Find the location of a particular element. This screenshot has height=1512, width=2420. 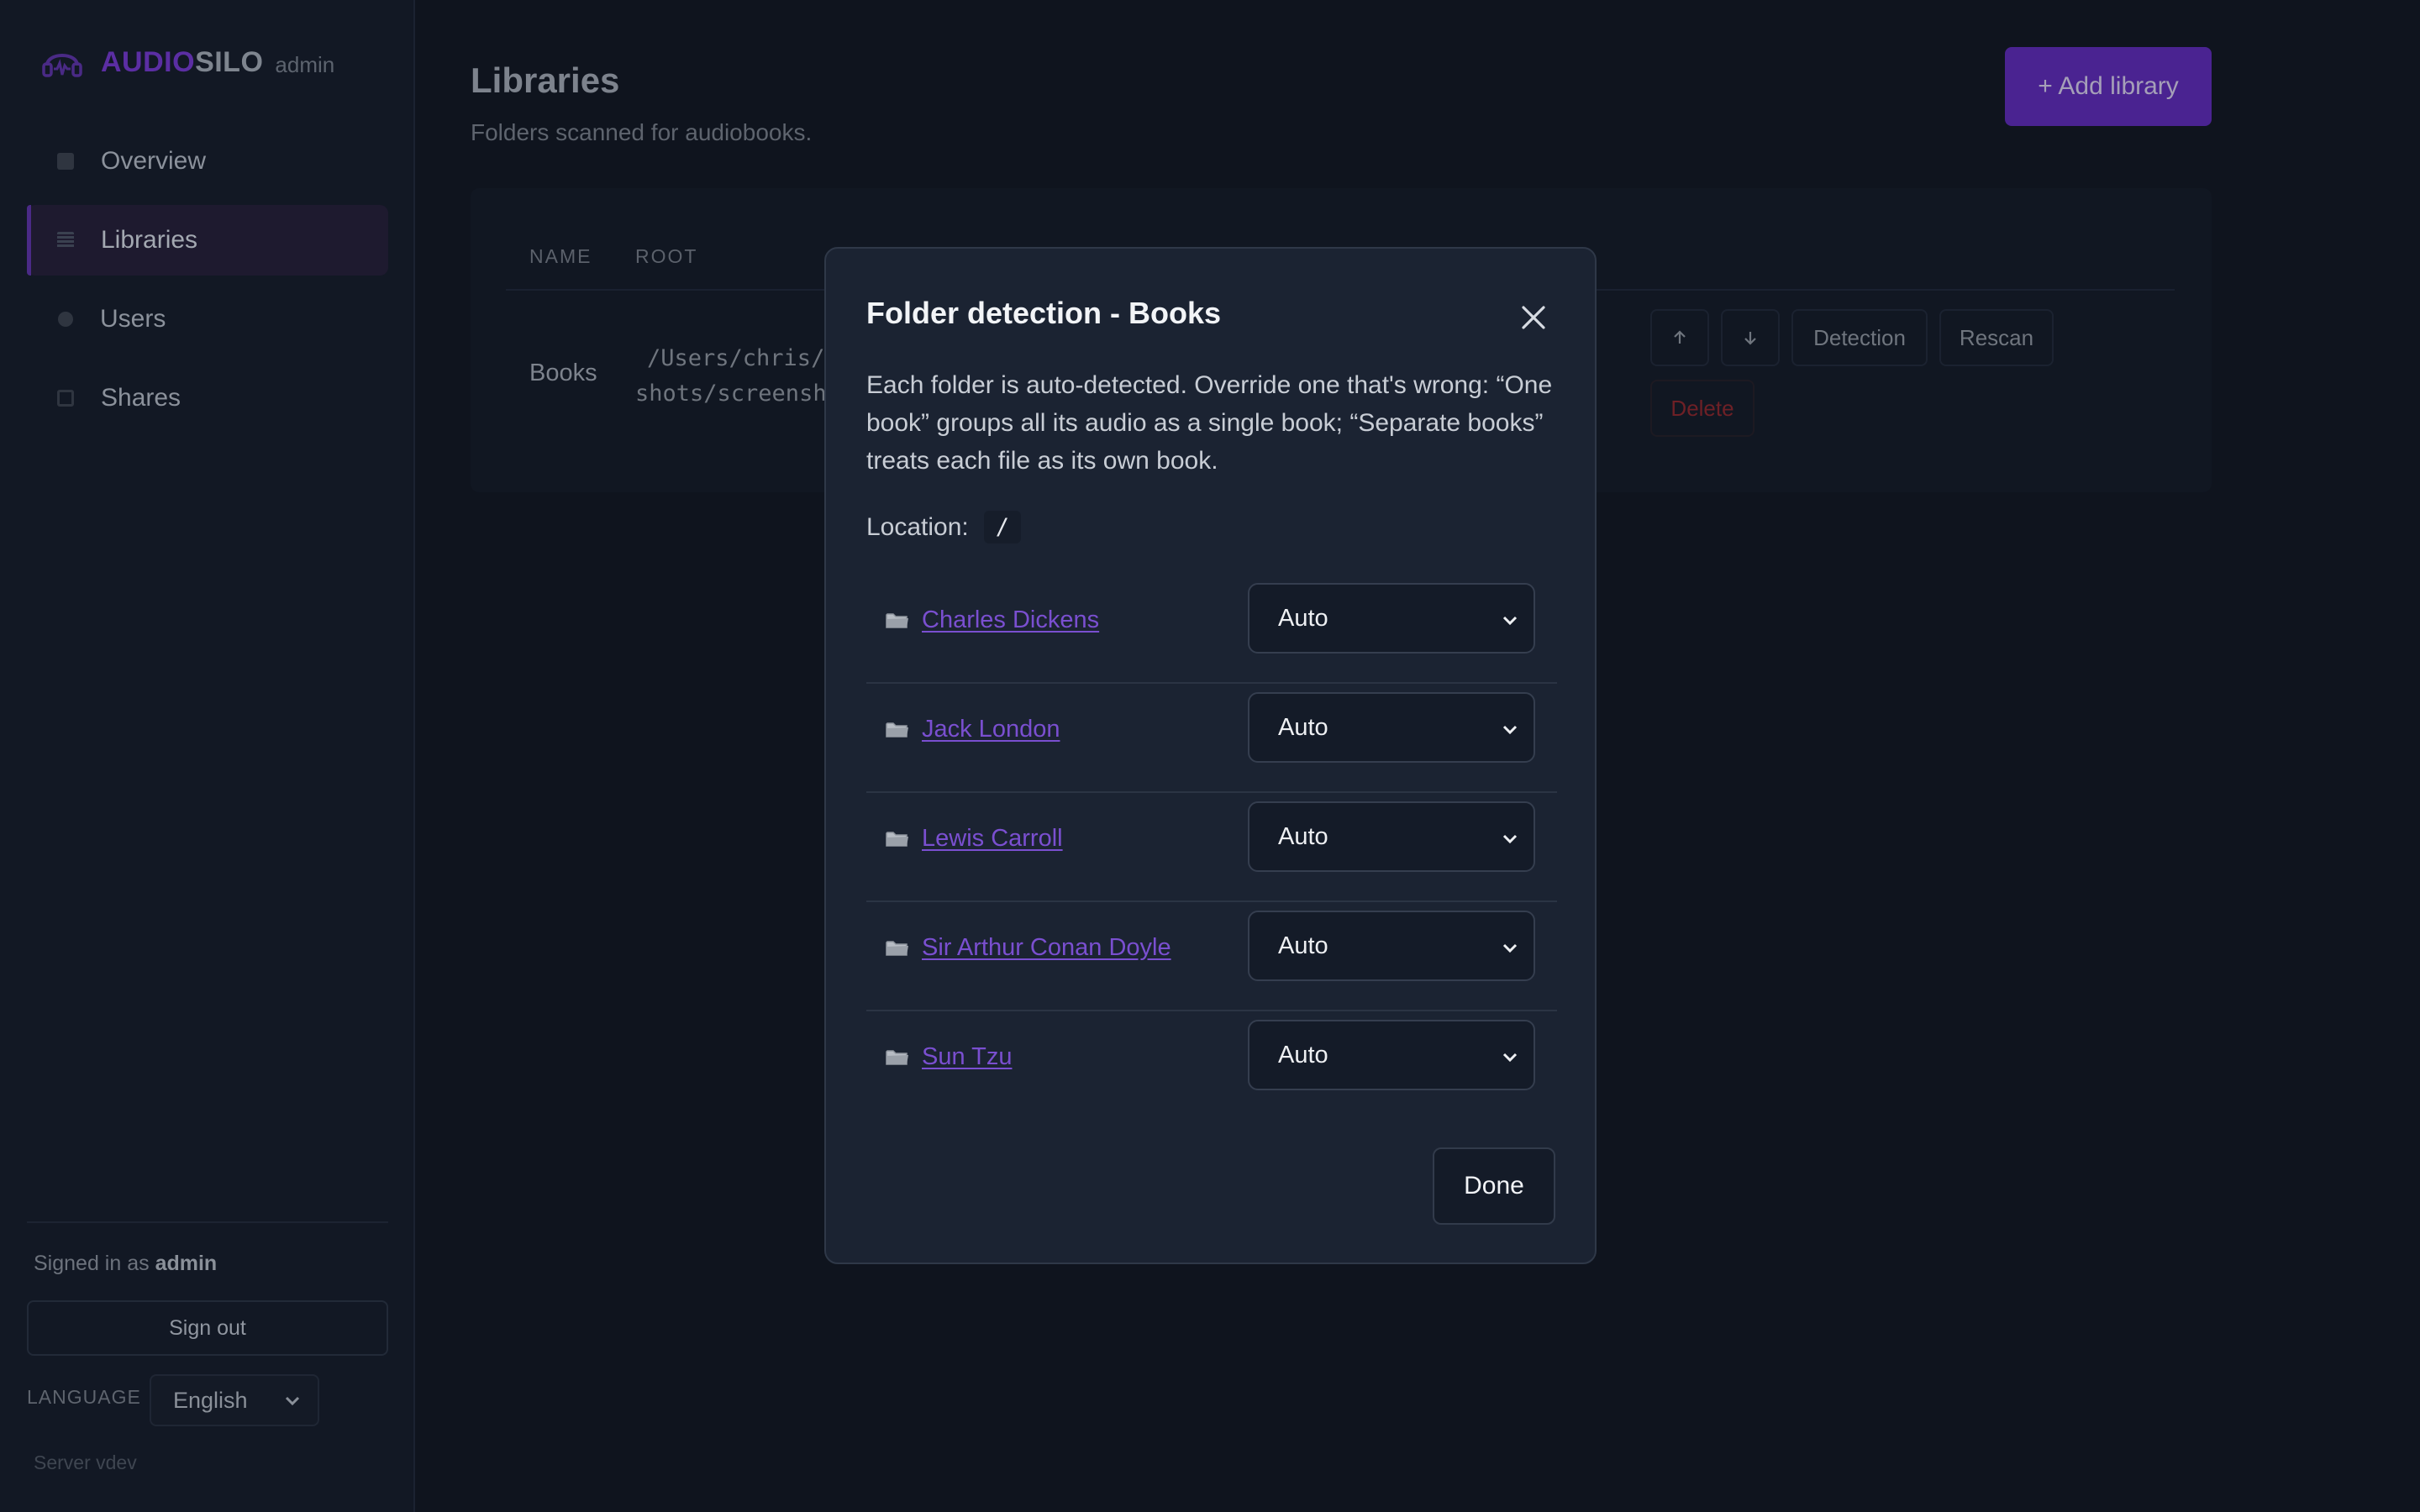

arrow-down-icon is located at coordinates (1750, 338).